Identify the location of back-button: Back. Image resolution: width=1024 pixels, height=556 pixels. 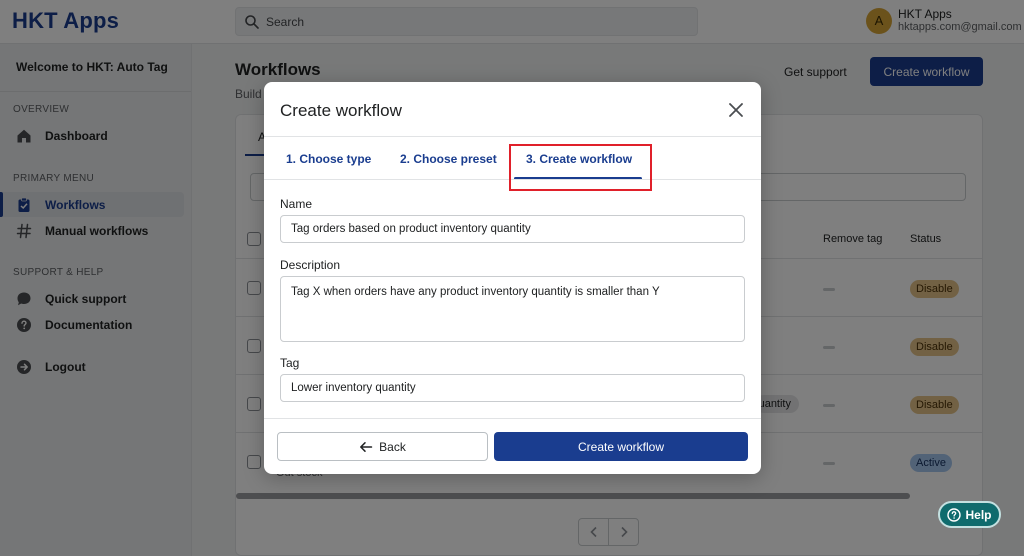
(382, 446).